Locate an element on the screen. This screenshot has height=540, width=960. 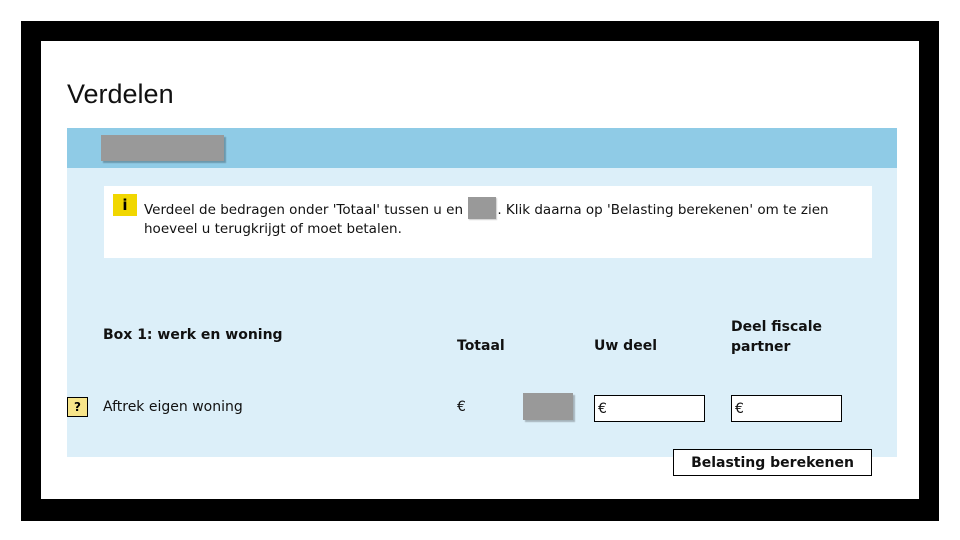
section-band is located at coordinates (482, 148).